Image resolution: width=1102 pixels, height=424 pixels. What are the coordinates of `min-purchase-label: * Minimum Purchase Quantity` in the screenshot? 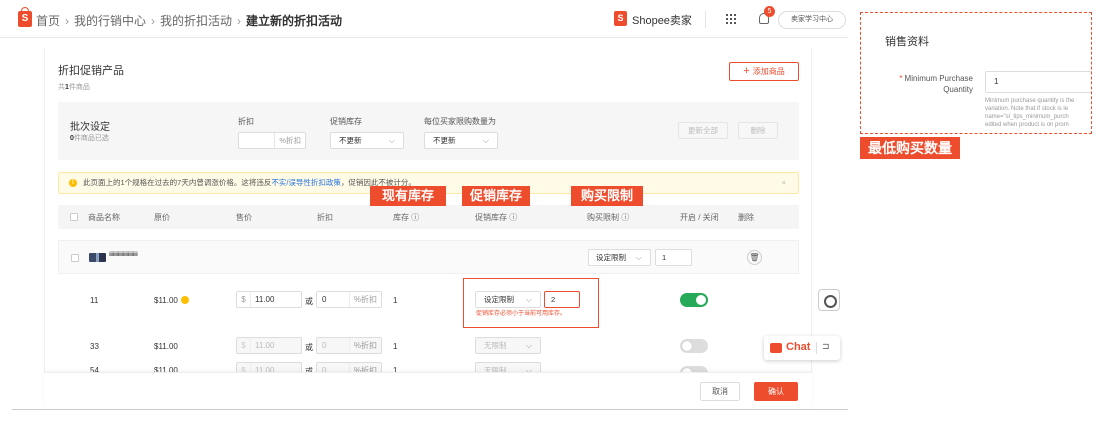 It's located at (936, 84).